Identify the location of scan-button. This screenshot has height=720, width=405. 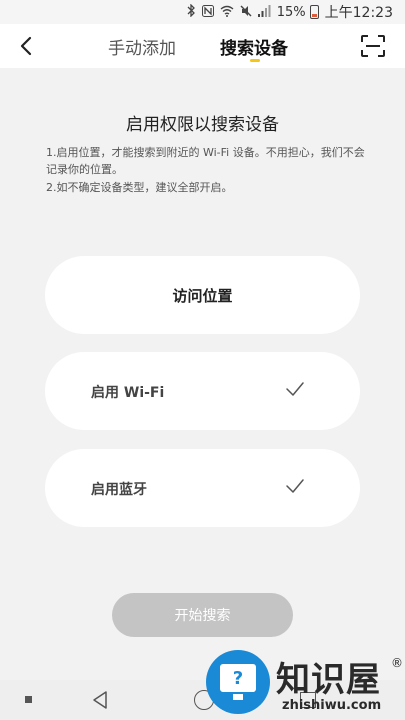
(373, 46).